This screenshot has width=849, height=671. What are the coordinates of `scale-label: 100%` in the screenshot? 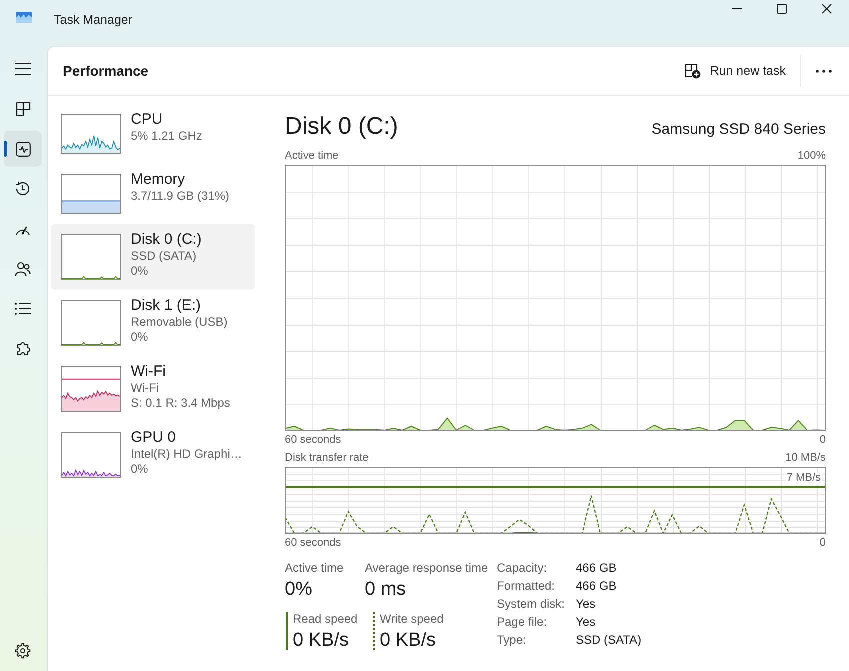 It's located at (812, 156).